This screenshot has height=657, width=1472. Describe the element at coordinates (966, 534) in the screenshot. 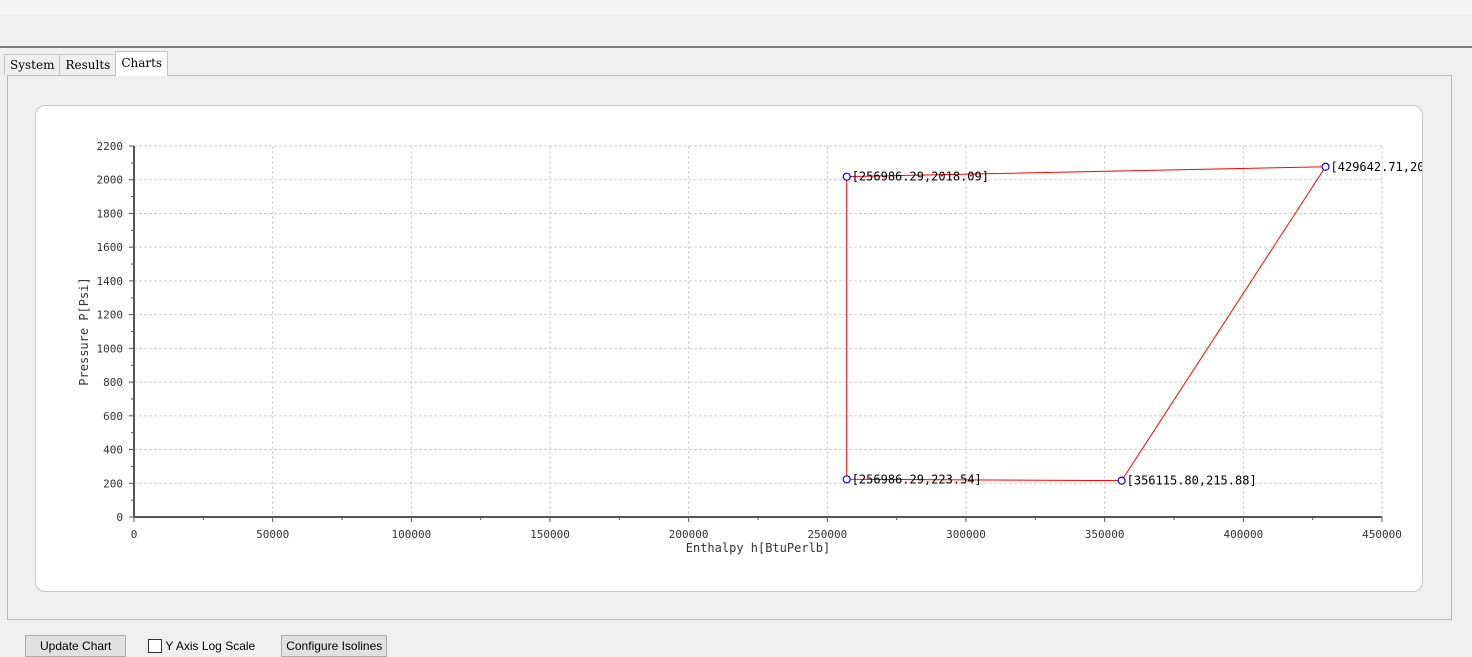

I see `x-tick-label: 300000` at that location.